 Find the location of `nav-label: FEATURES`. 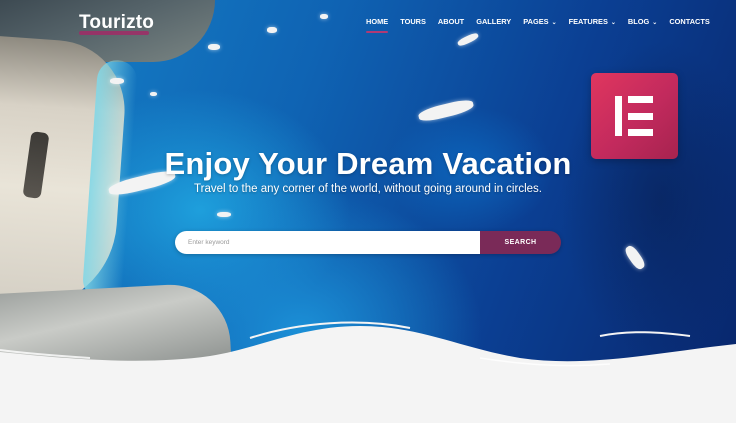

nav-label: FEATURES is located at coordinates (588, 21).